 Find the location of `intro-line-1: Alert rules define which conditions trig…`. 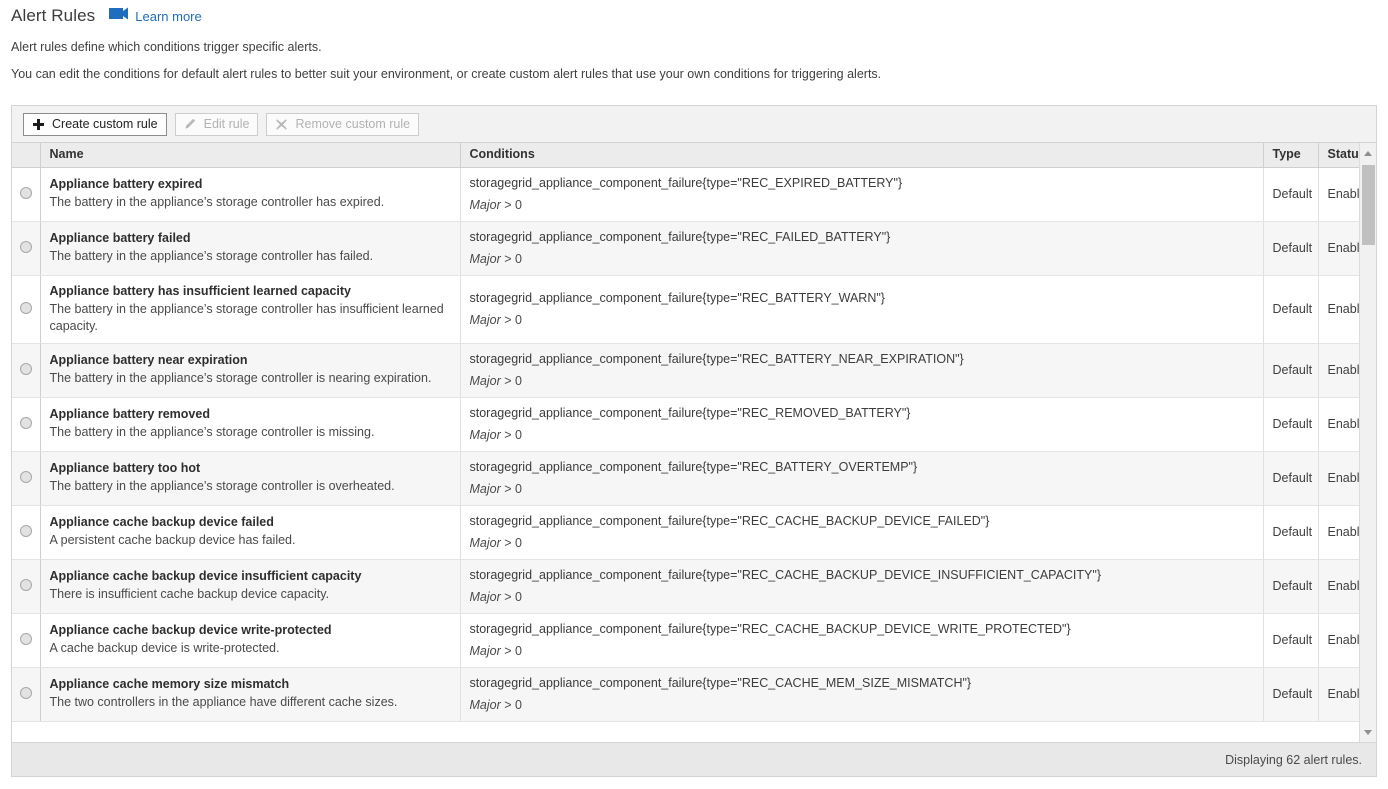

intro-line-1: Alert rules define which conditions trig… is located at coordinates (166, 47).